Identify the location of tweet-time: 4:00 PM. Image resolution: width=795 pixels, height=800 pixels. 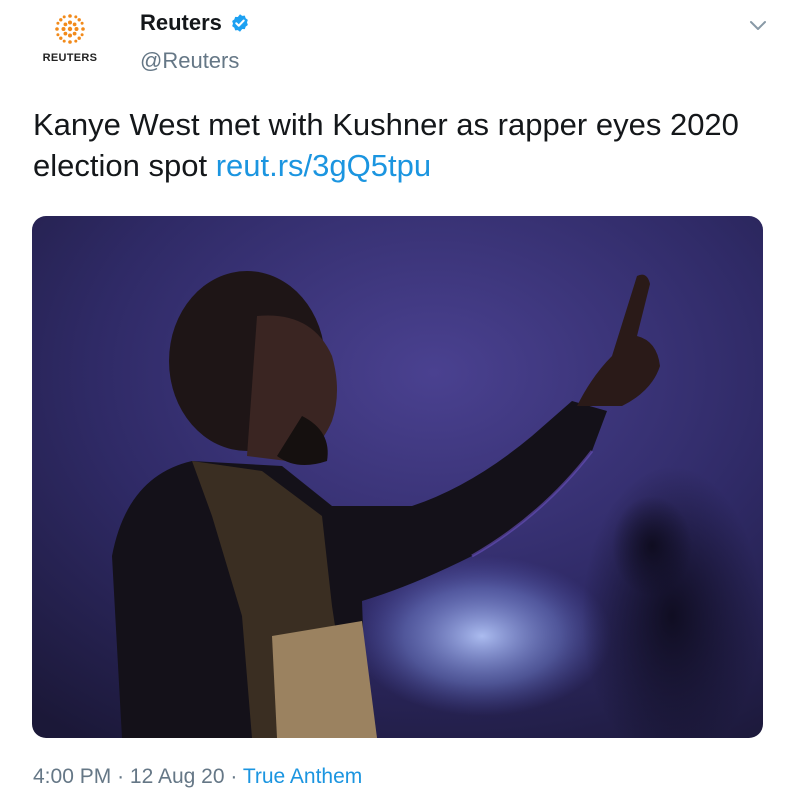
(72, 776).